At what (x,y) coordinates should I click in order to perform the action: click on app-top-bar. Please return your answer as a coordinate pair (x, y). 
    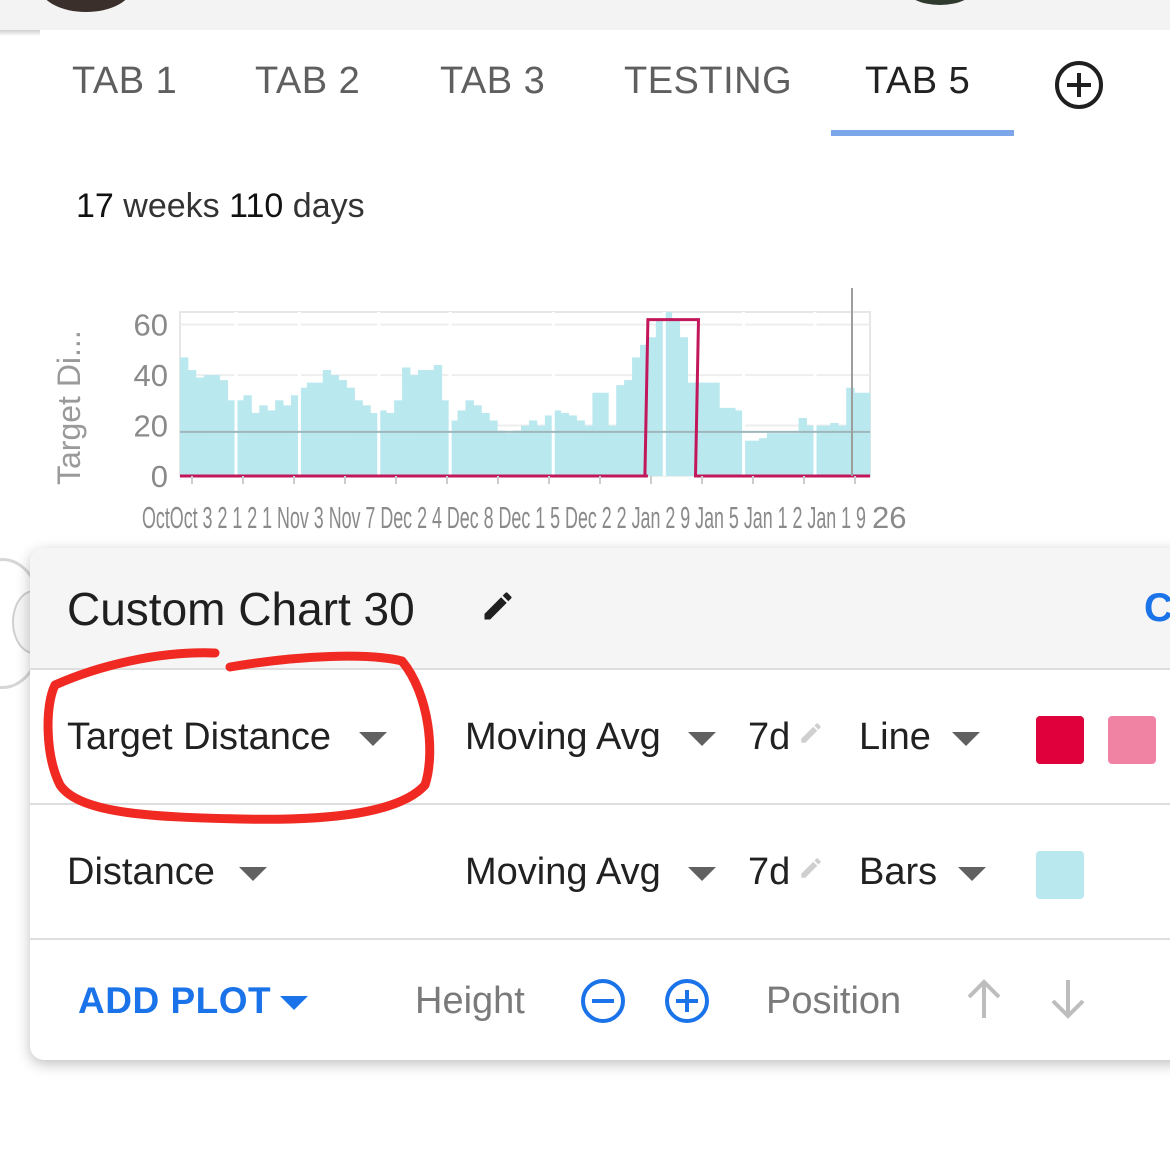
    Looking at the image, I should click on (585, 15).